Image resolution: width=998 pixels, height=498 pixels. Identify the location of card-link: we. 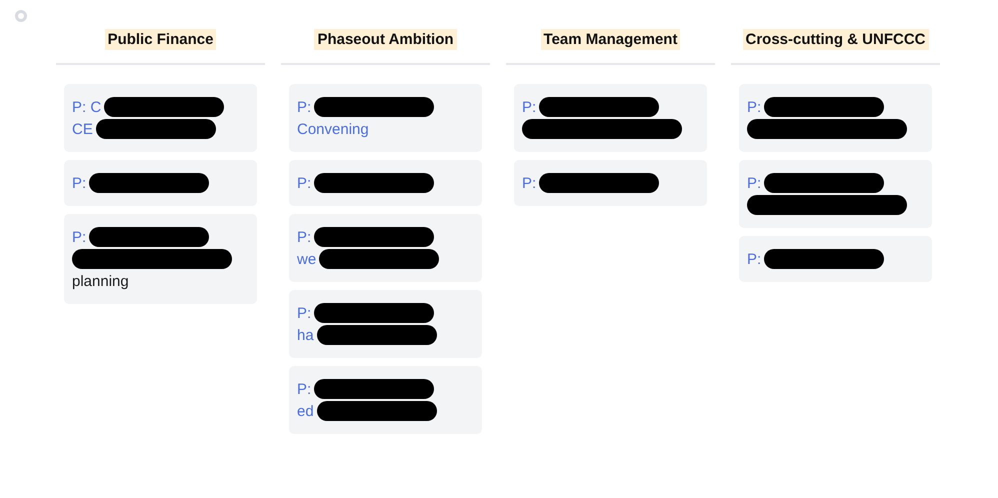
(306, 259).